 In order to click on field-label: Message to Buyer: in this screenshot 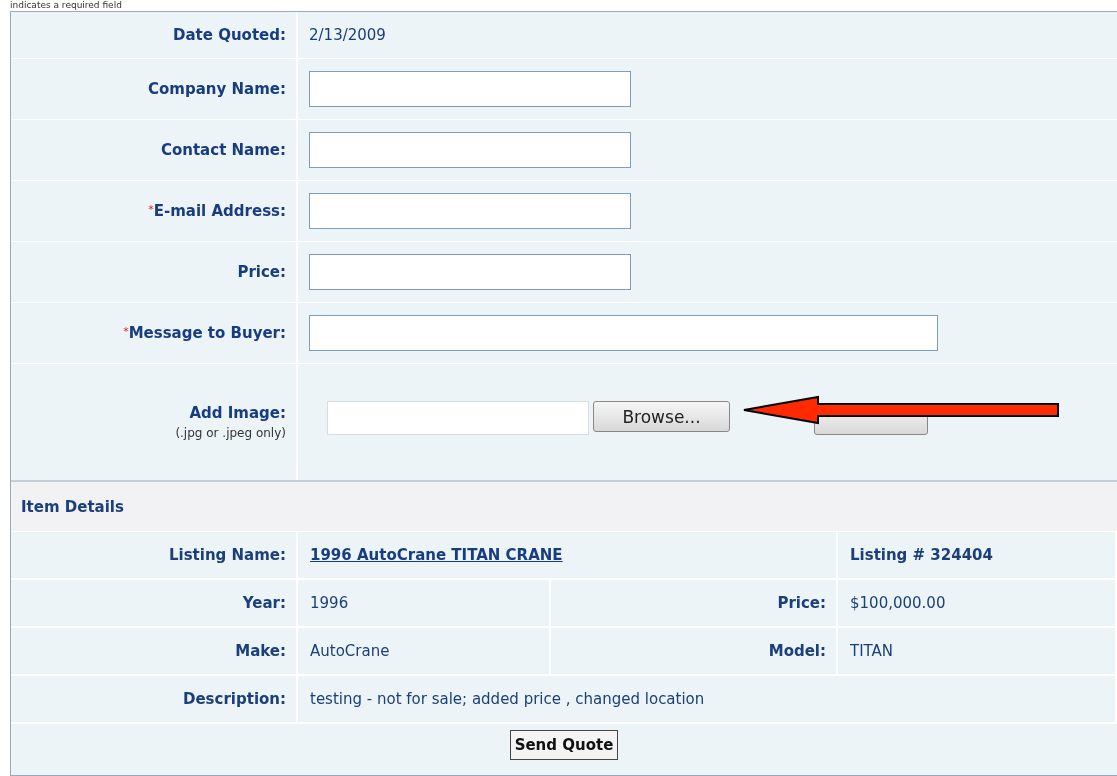, I will do `click(207, 333)`.